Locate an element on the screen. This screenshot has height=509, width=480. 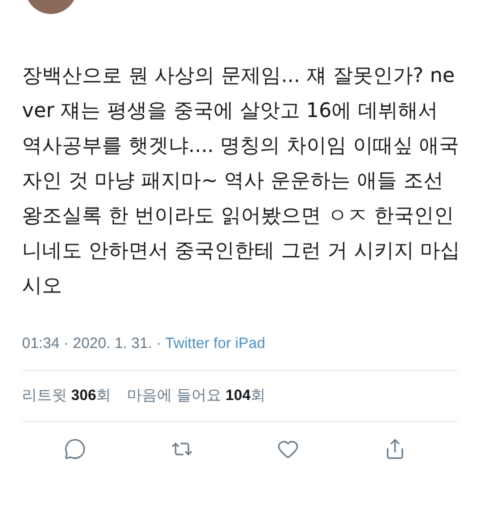
tweet-timestamp: 01:34 · 2020. 1. 31. · is located at coordinates (92, 343).